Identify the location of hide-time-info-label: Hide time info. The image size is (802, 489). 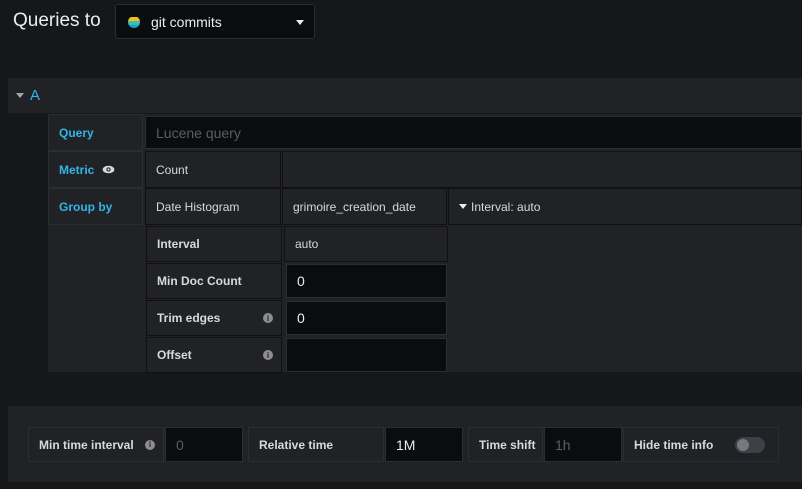
(701, 444).